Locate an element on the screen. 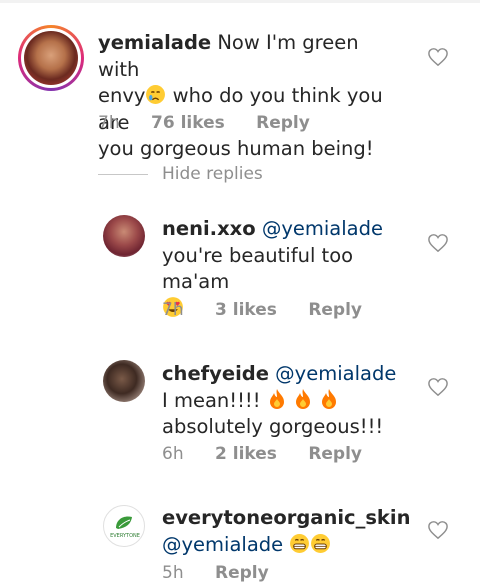 This screenshot has height=583, width=480. top-divider is located at coordinates (240, 1).